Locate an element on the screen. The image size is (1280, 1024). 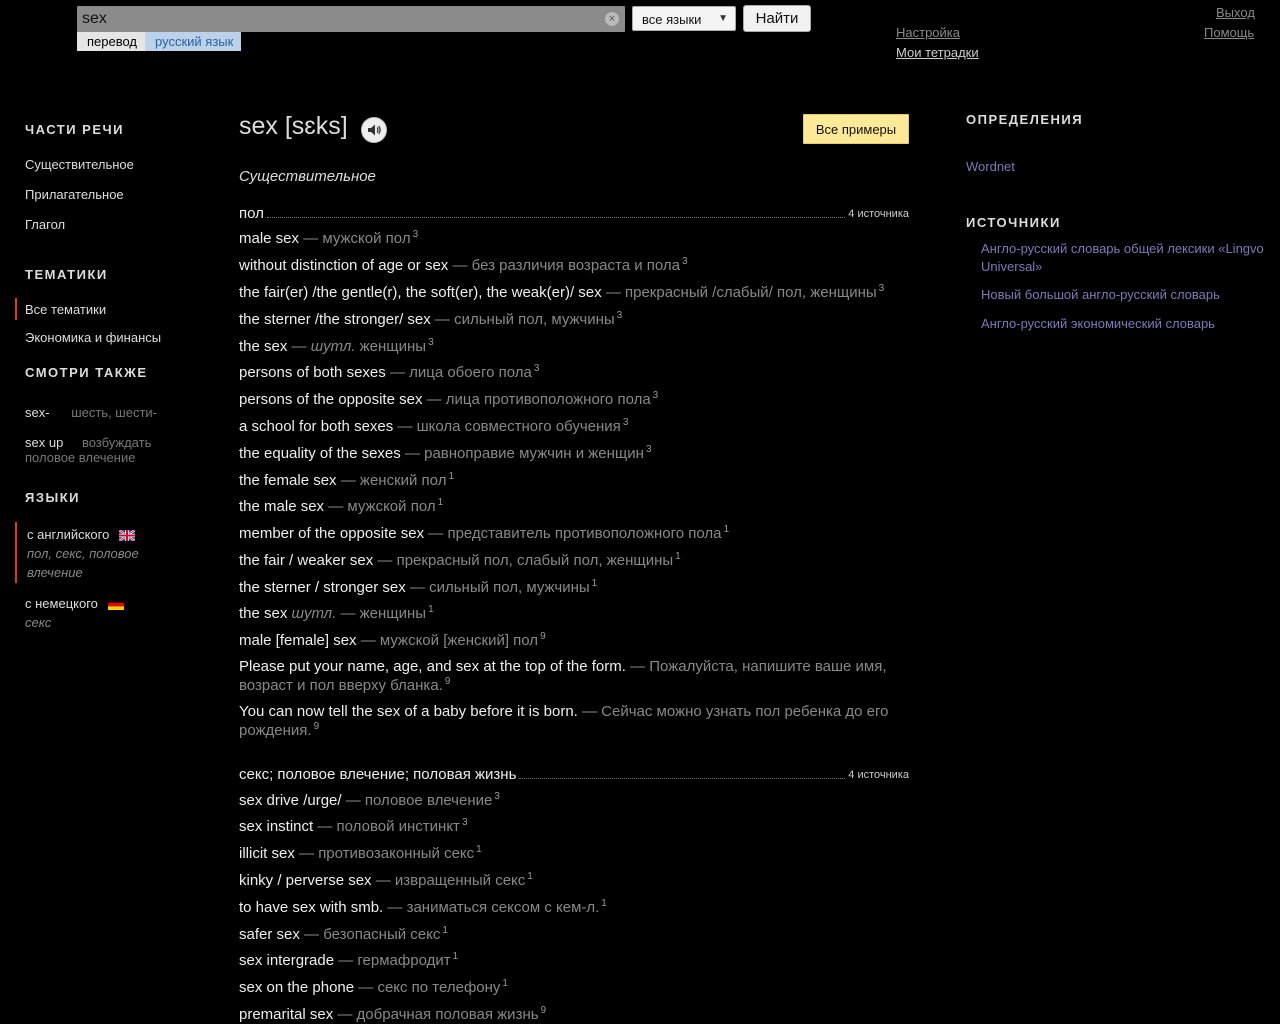
example-english: the sterner /the stronger/ sex is located at coordinates (335, 319).